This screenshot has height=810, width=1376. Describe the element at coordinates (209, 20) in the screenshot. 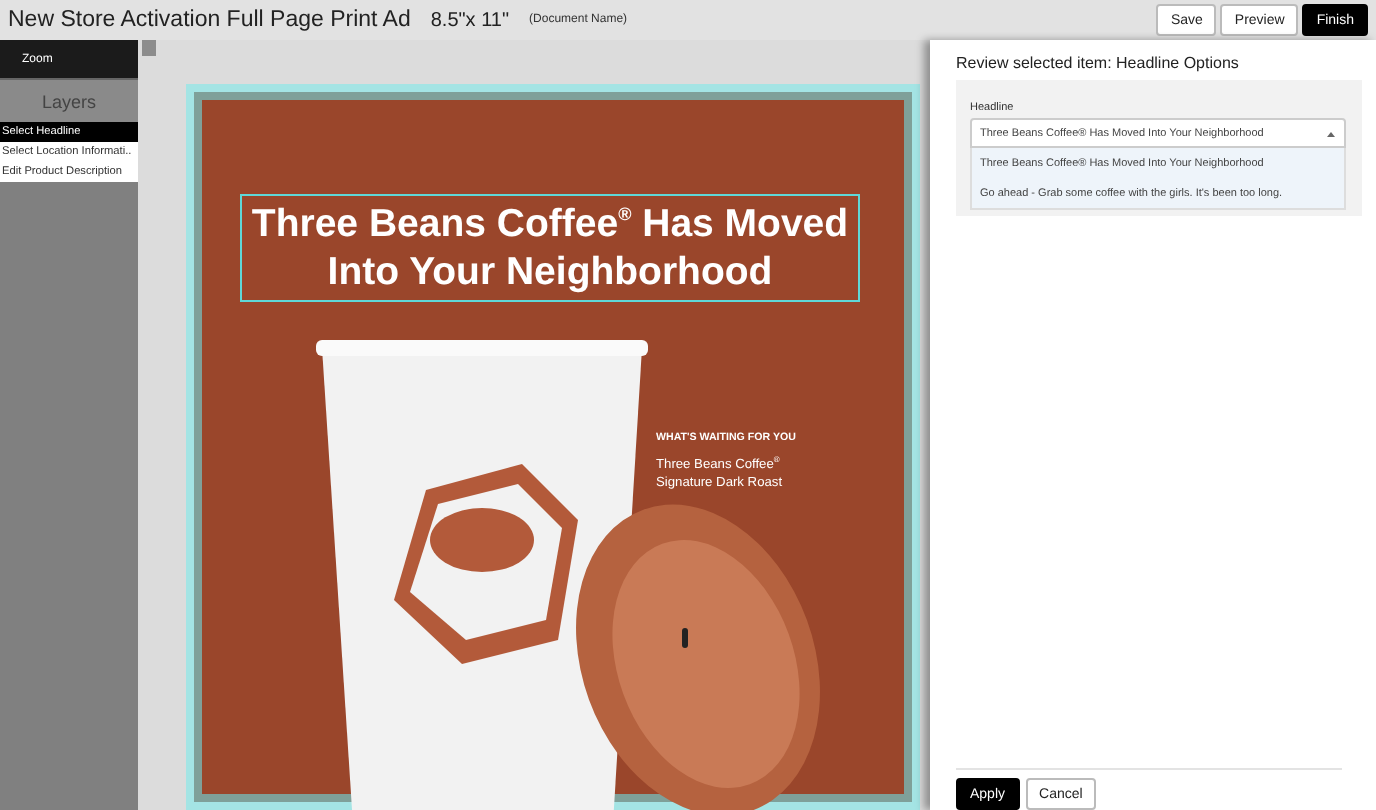

I see `document-title: New Store Activation Full Page Print Ad` at that location.